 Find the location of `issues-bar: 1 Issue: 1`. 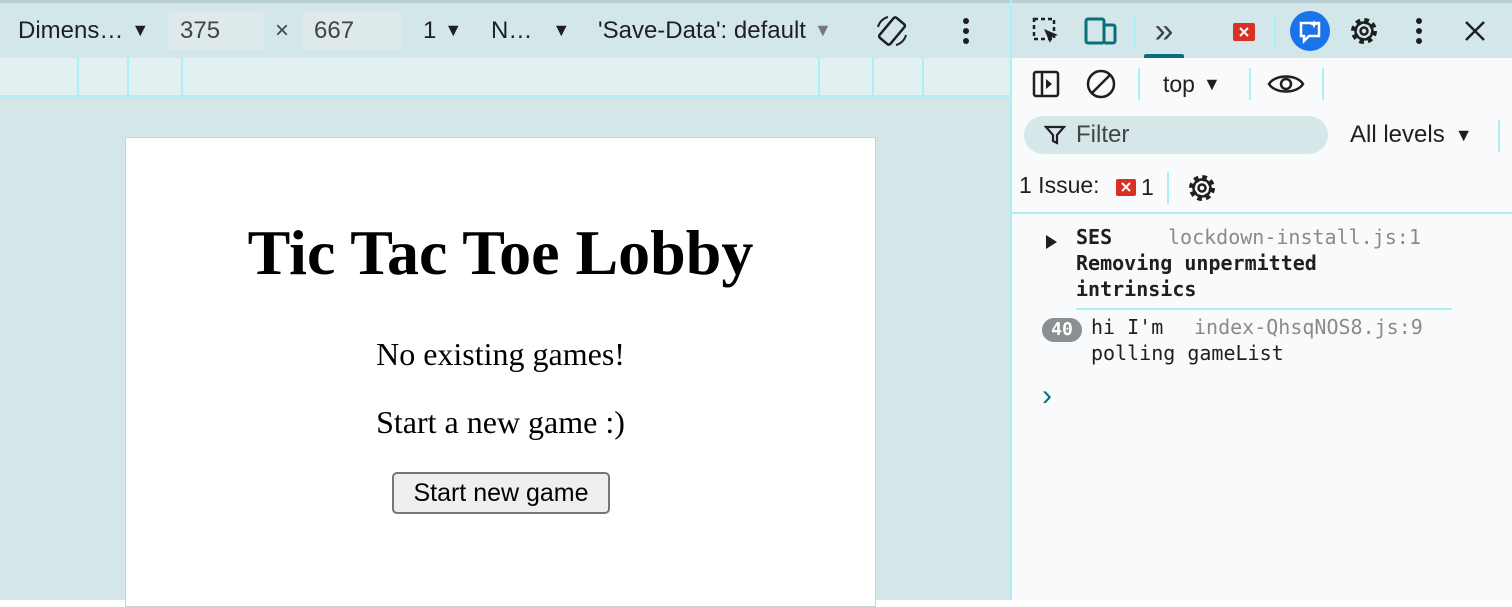

issues-bar: 1 Issue: 1 is located at coordinates (1262, 188).